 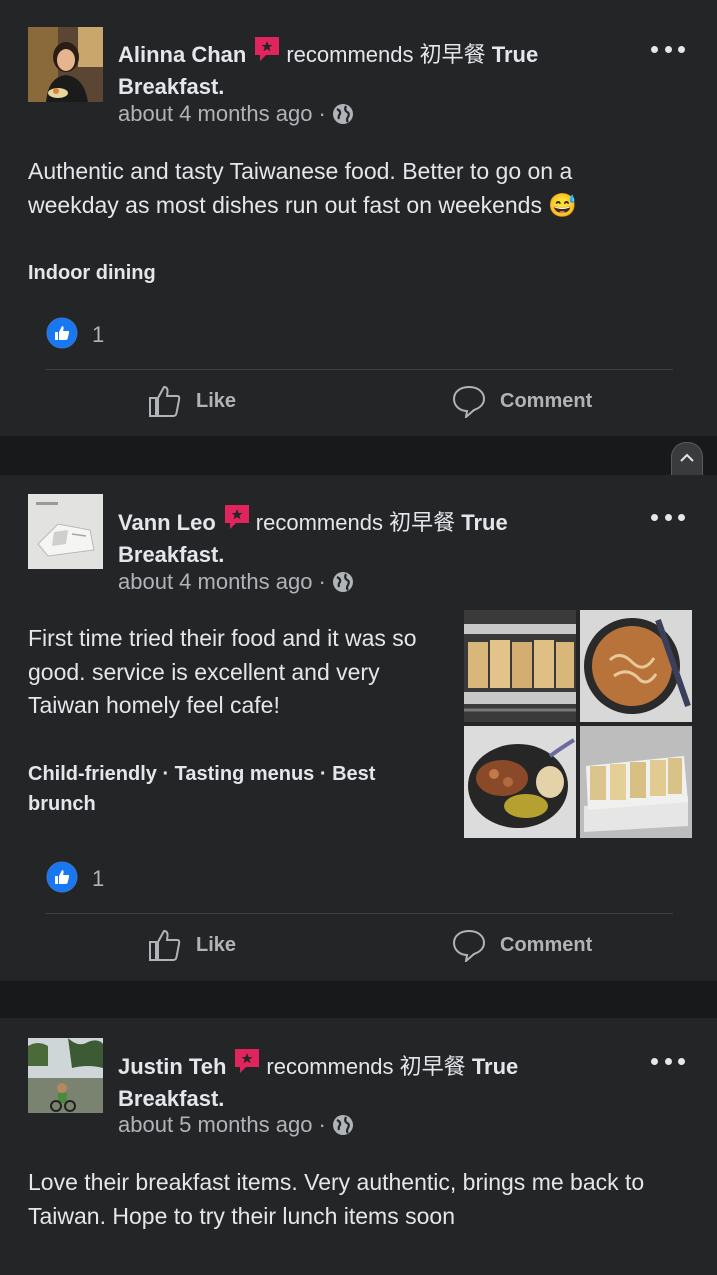 I want to click on review-tags: Indoor dining, so click(x=92, y=273).